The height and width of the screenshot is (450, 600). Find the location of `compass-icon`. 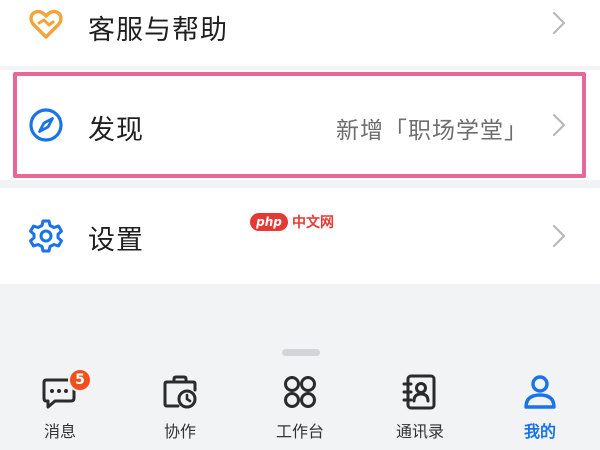

compass-icon is located at coordinates (46, 125).